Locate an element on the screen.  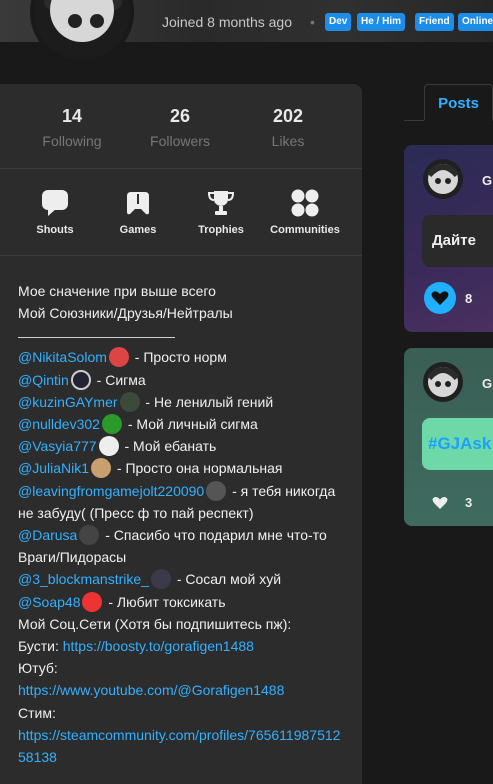
user-mention: @JuliaNik1 is located at coordinates (53, 468).